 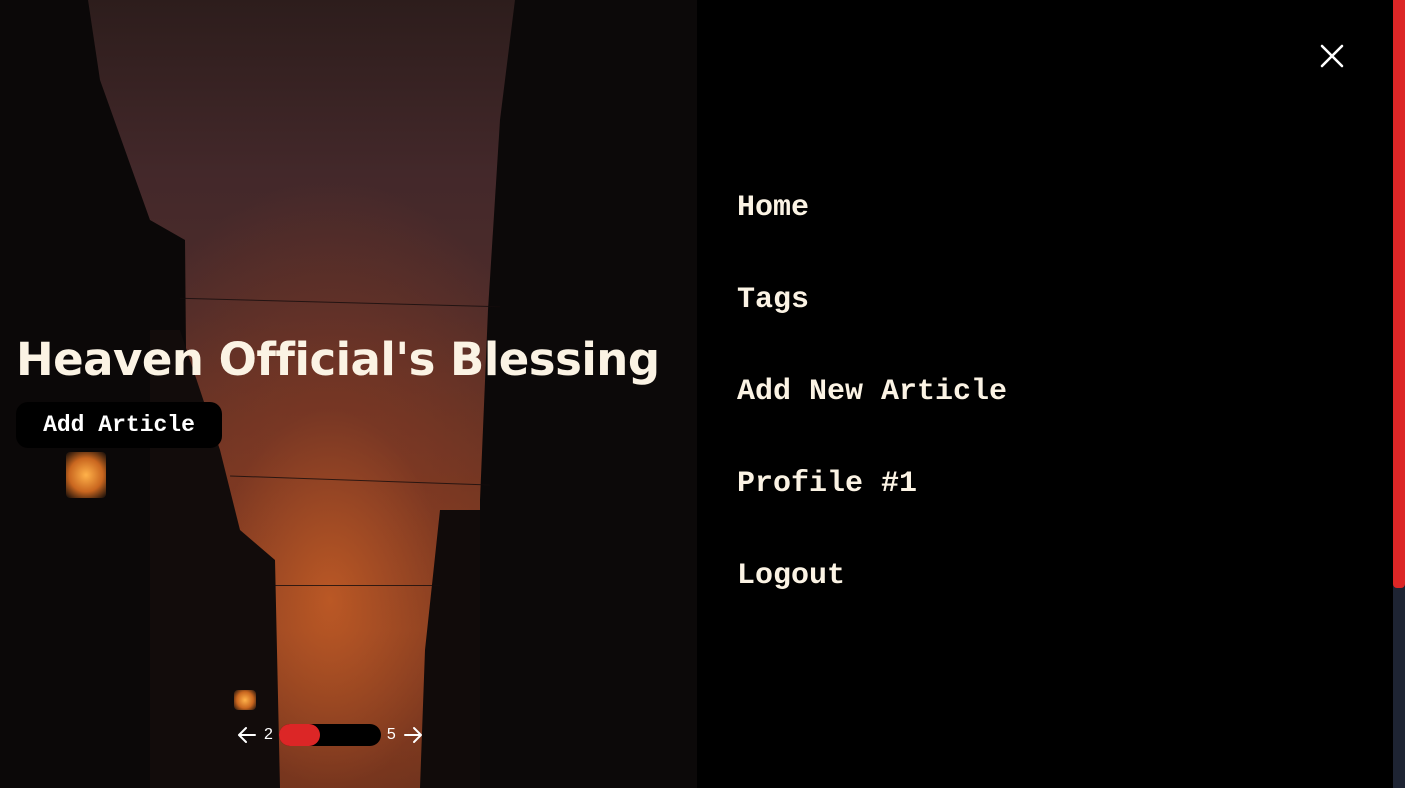 What do you see at coordinates (872, 600) in the screenshot?
I see `nav-item-logout: Logout` at bounding box center [872, 600].